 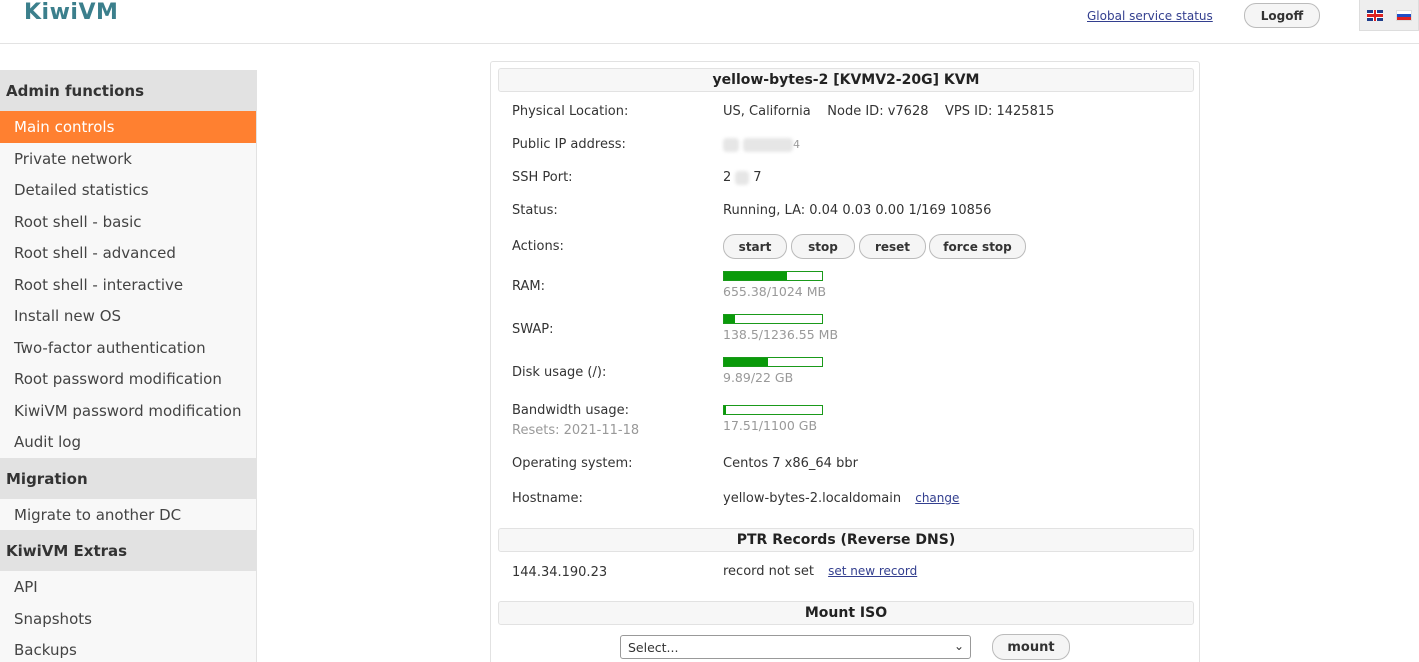 I want to click on bandwidth-usage-fill, so click(x=725, y=410).